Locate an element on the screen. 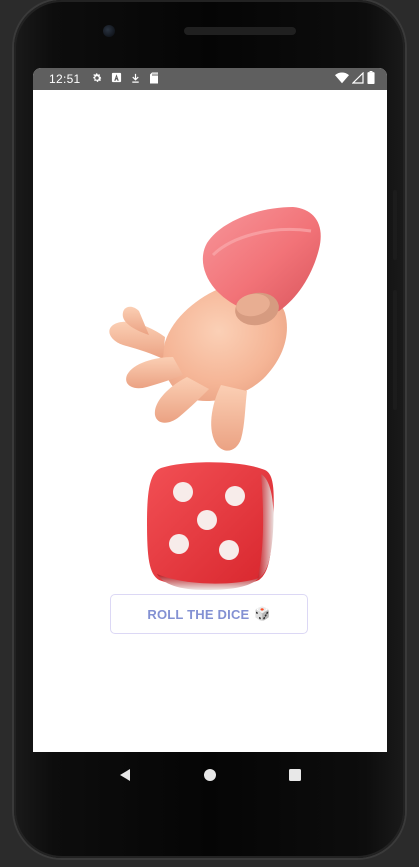  home-icon is located at coordinates (210, 775).